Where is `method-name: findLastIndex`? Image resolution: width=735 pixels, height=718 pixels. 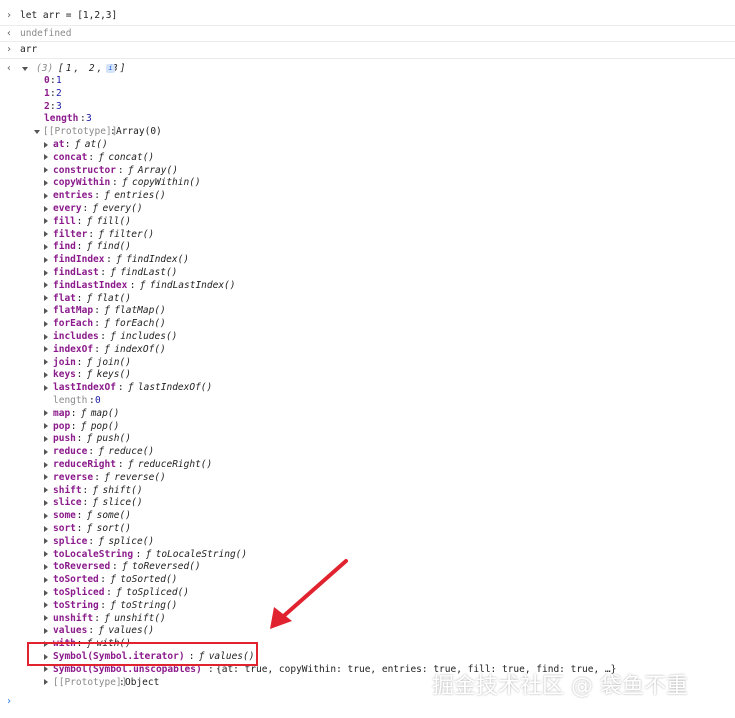 method-name: findLastIndex is located at coordinates (90, 285).